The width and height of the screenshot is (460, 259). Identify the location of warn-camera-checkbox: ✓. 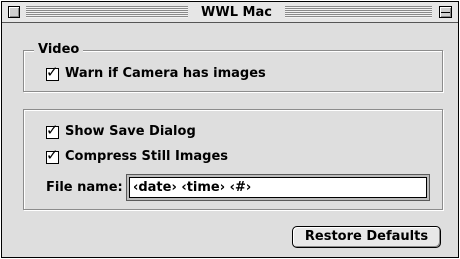
(52, 71).